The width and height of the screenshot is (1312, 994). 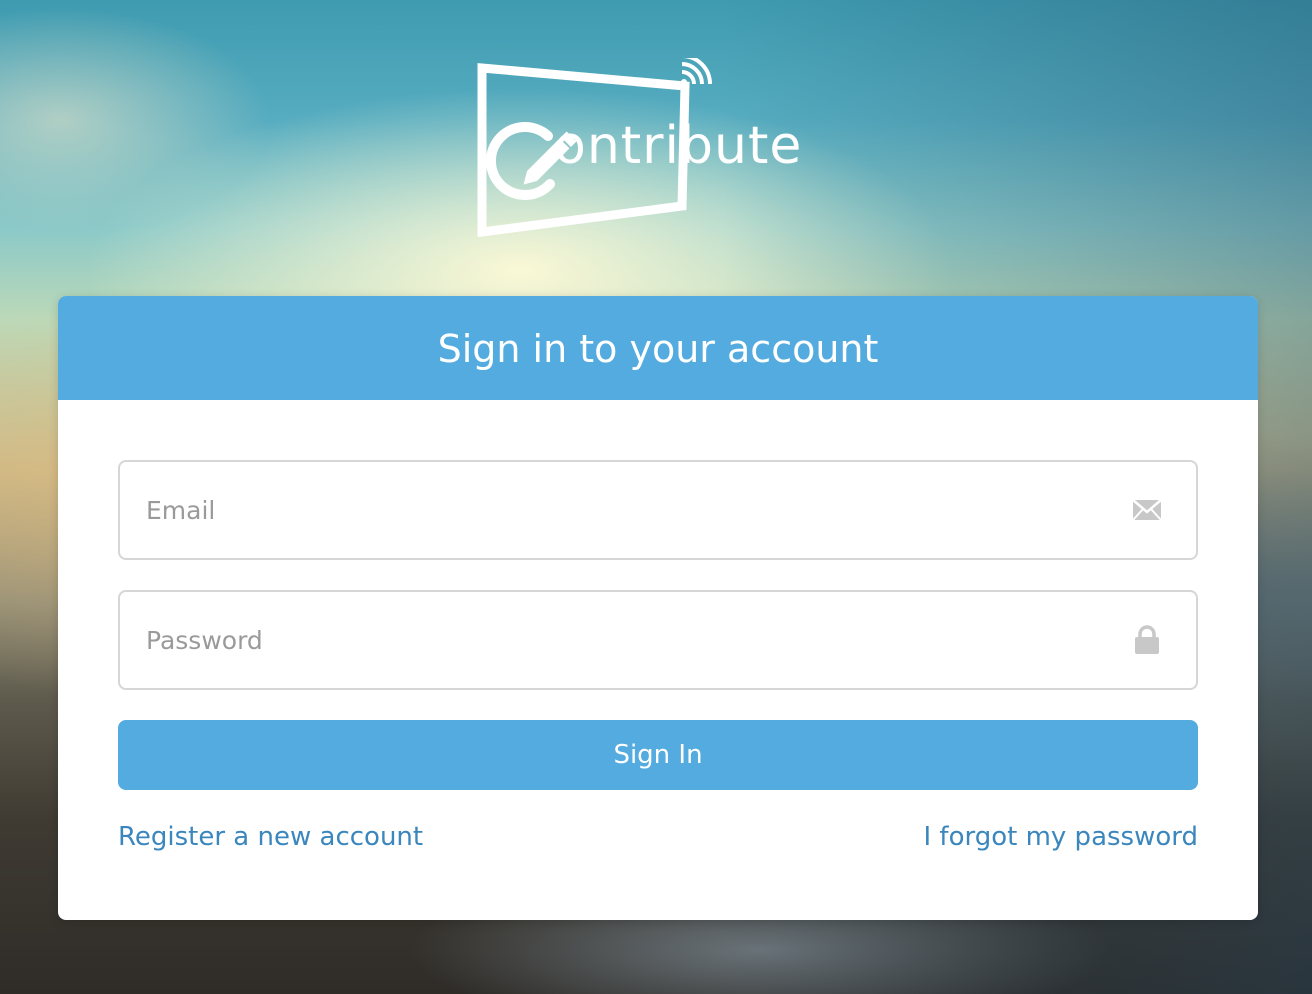 I want to click on email-field-container, so click(x=658, y=510).